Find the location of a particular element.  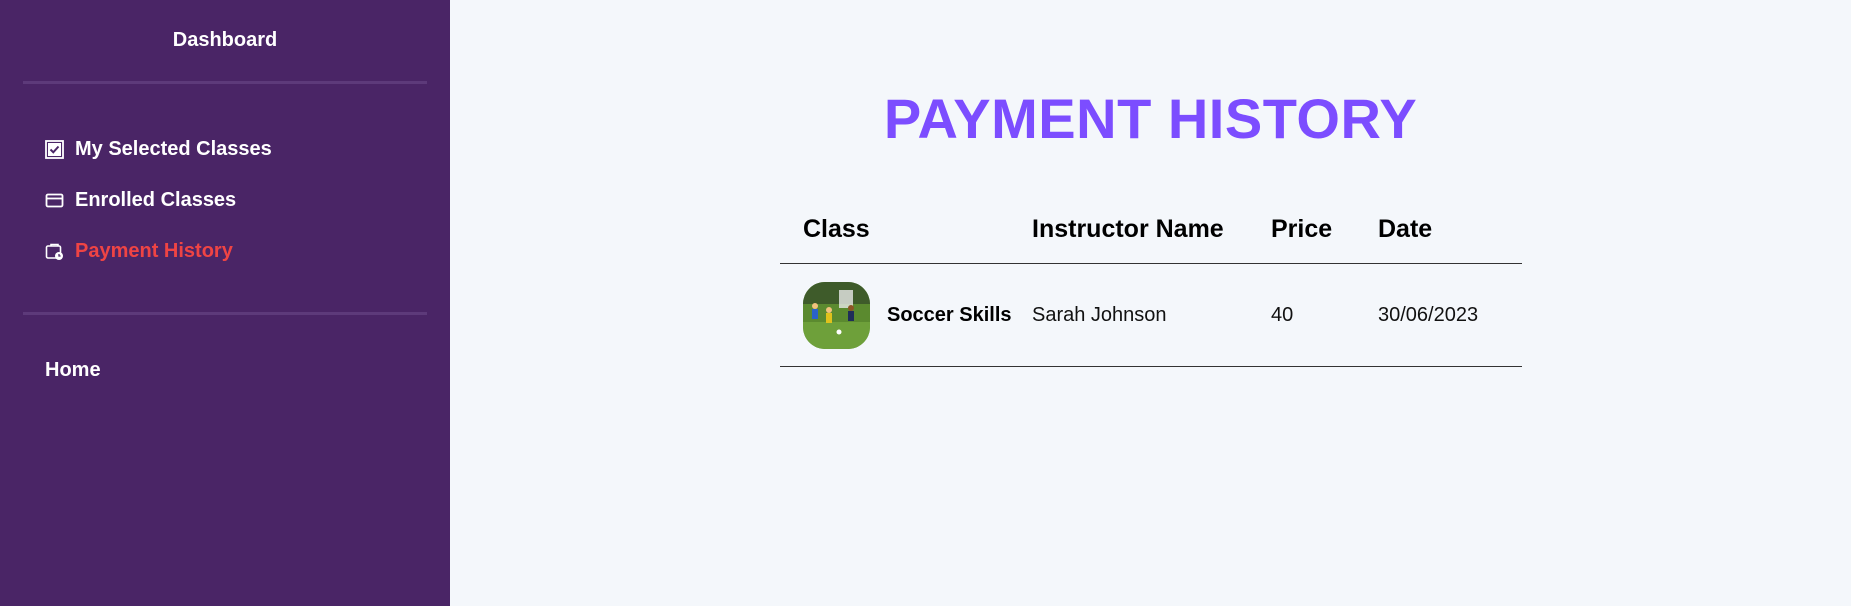

sidebar-item-home: Home is located at coordinates (225, 370).